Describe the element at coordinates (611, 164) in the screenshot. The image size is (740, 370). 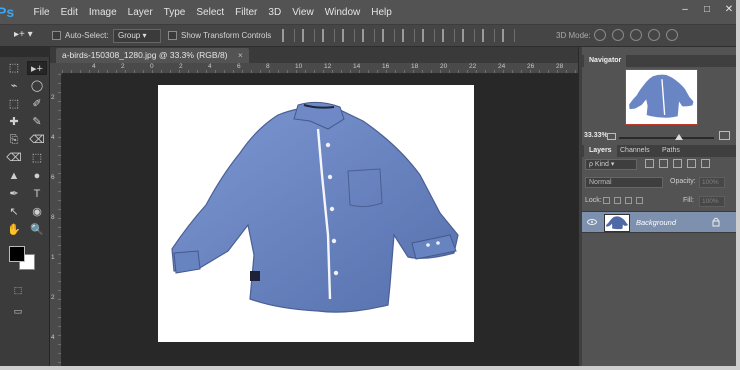
I see `layer-kind-filter: ρ Kind ▾` at that location.